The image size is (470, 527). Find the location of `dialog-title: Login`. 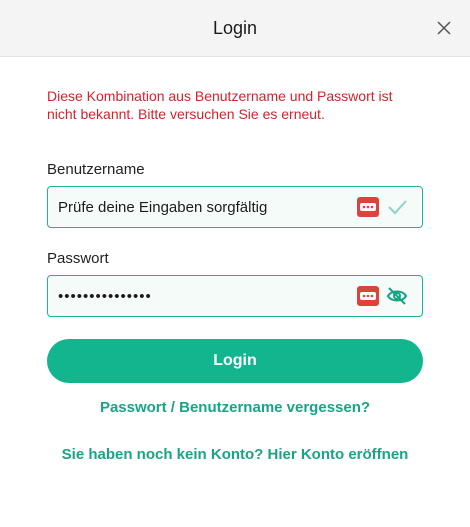

dialog-title: Login is located at coordinates (235, 27).